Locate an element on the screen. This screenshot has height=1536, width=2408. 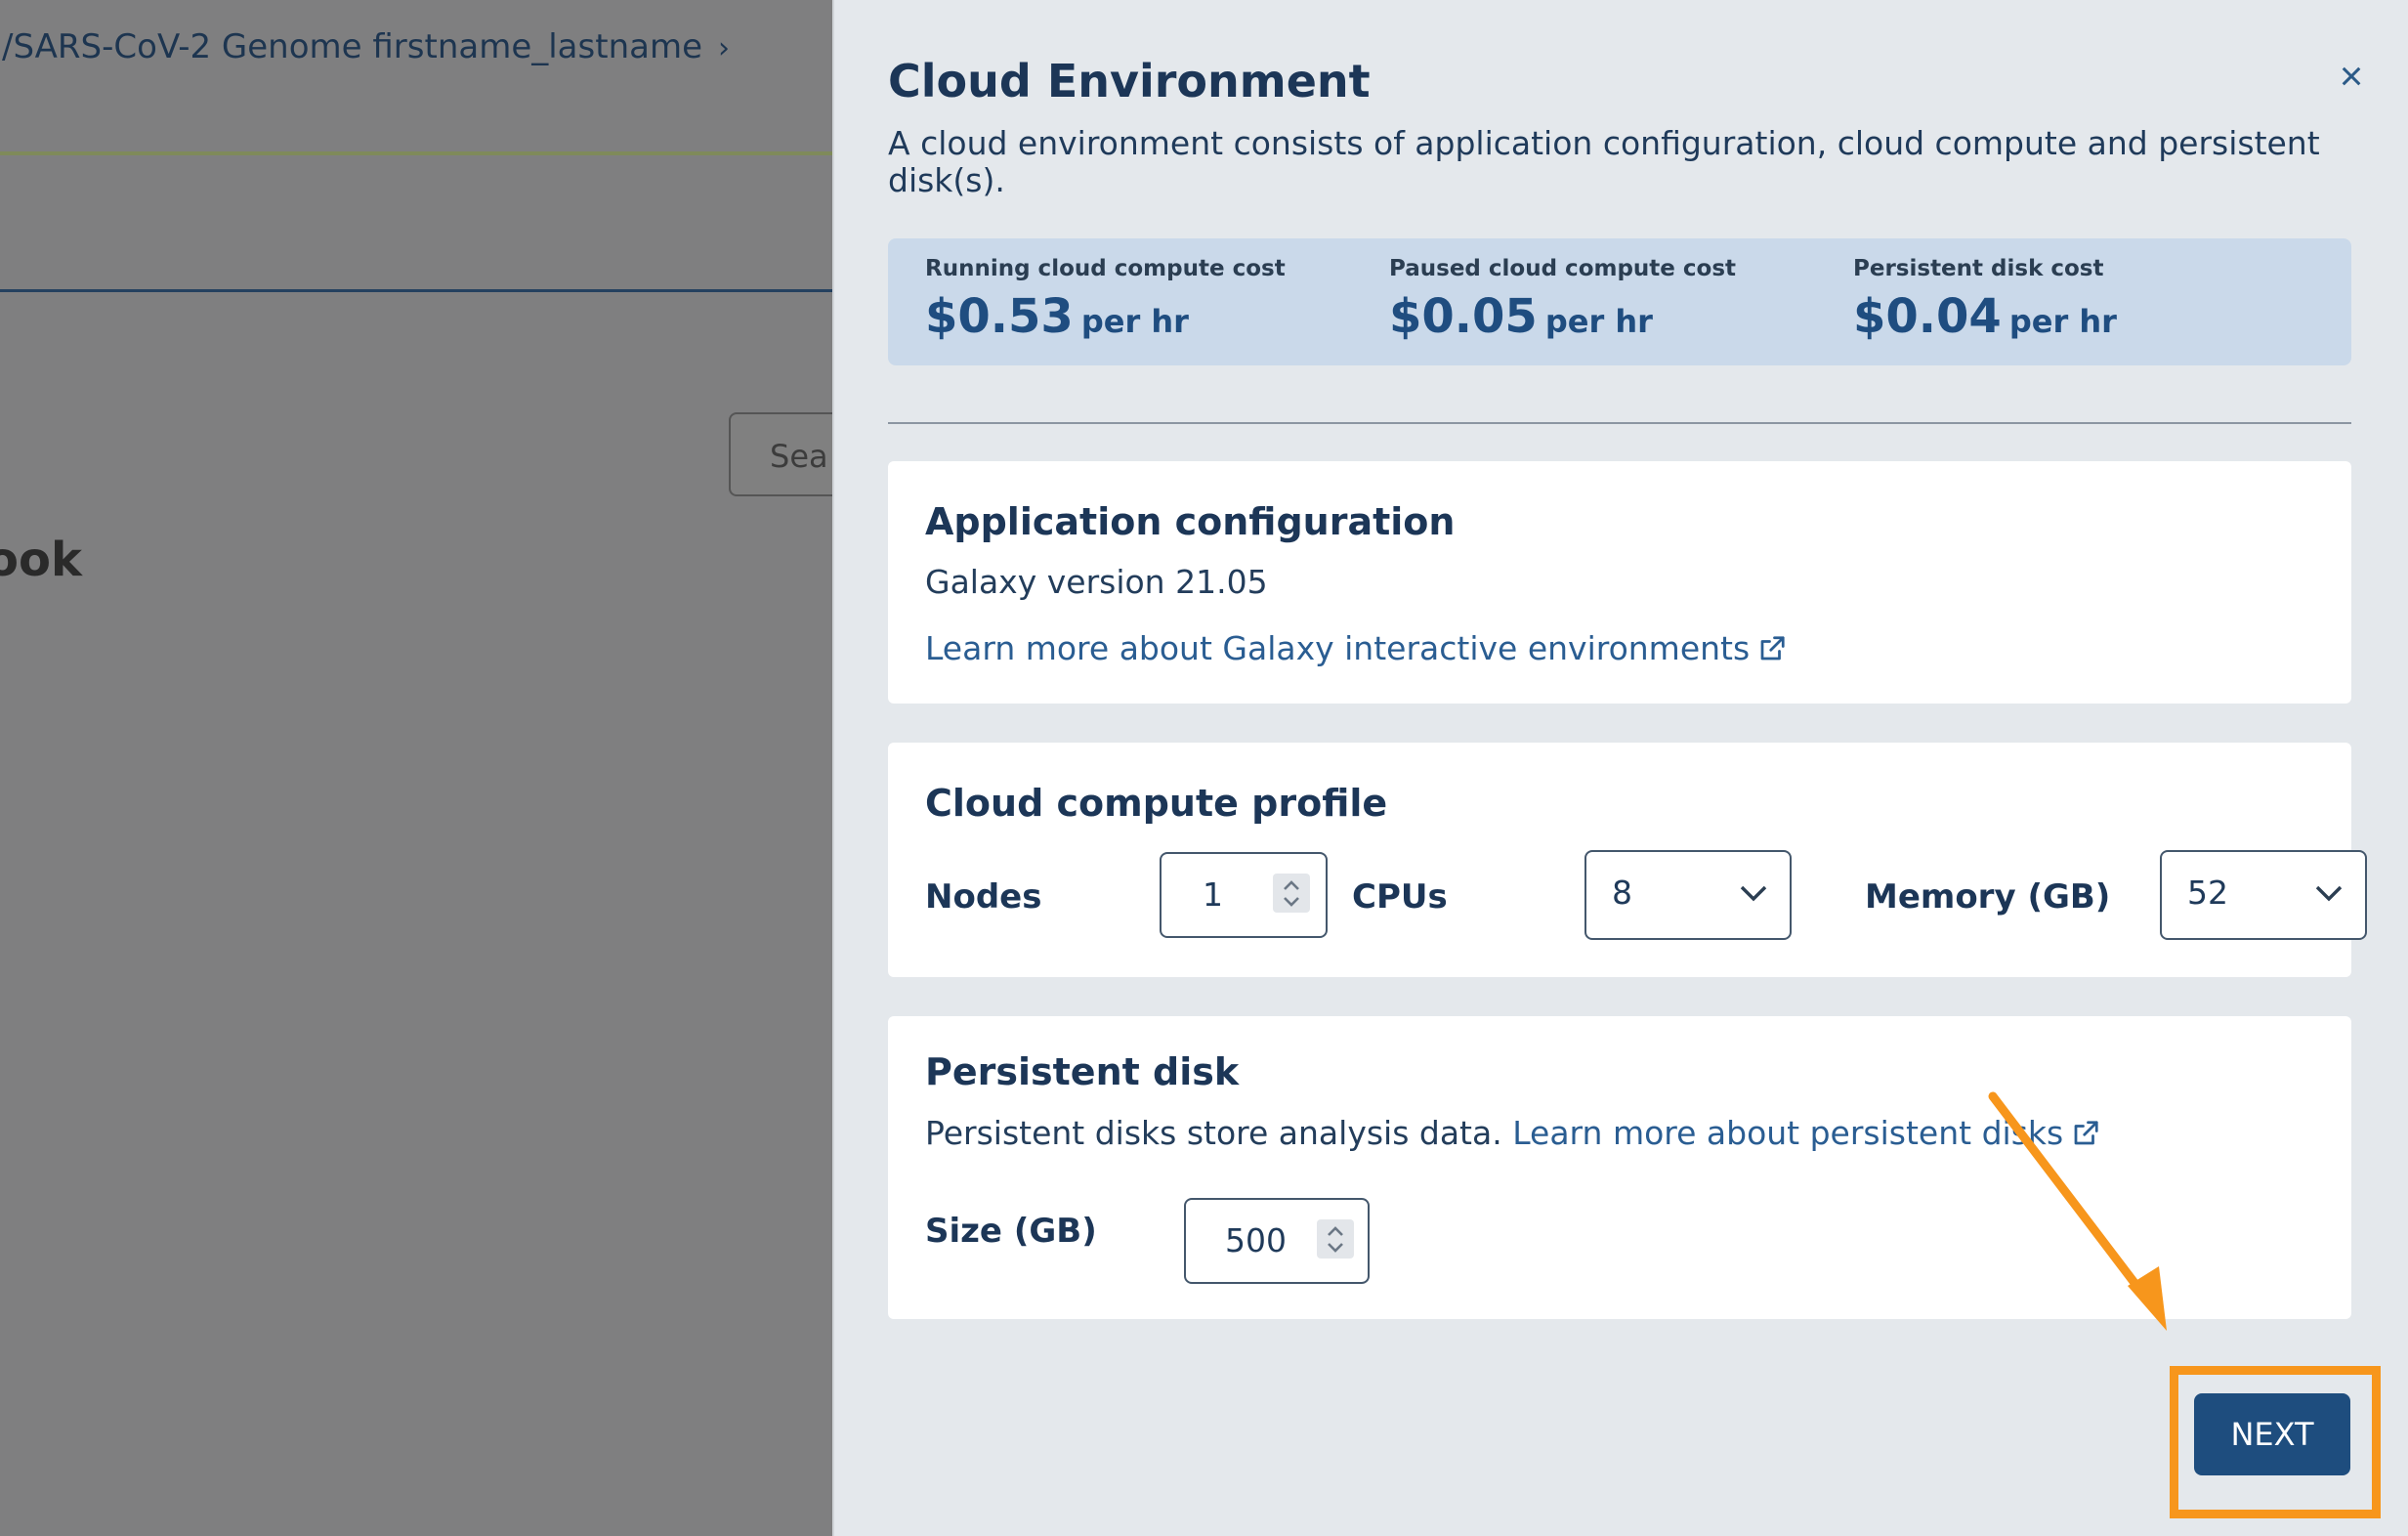
search-input: Sea is located at coordinates (780, 454).